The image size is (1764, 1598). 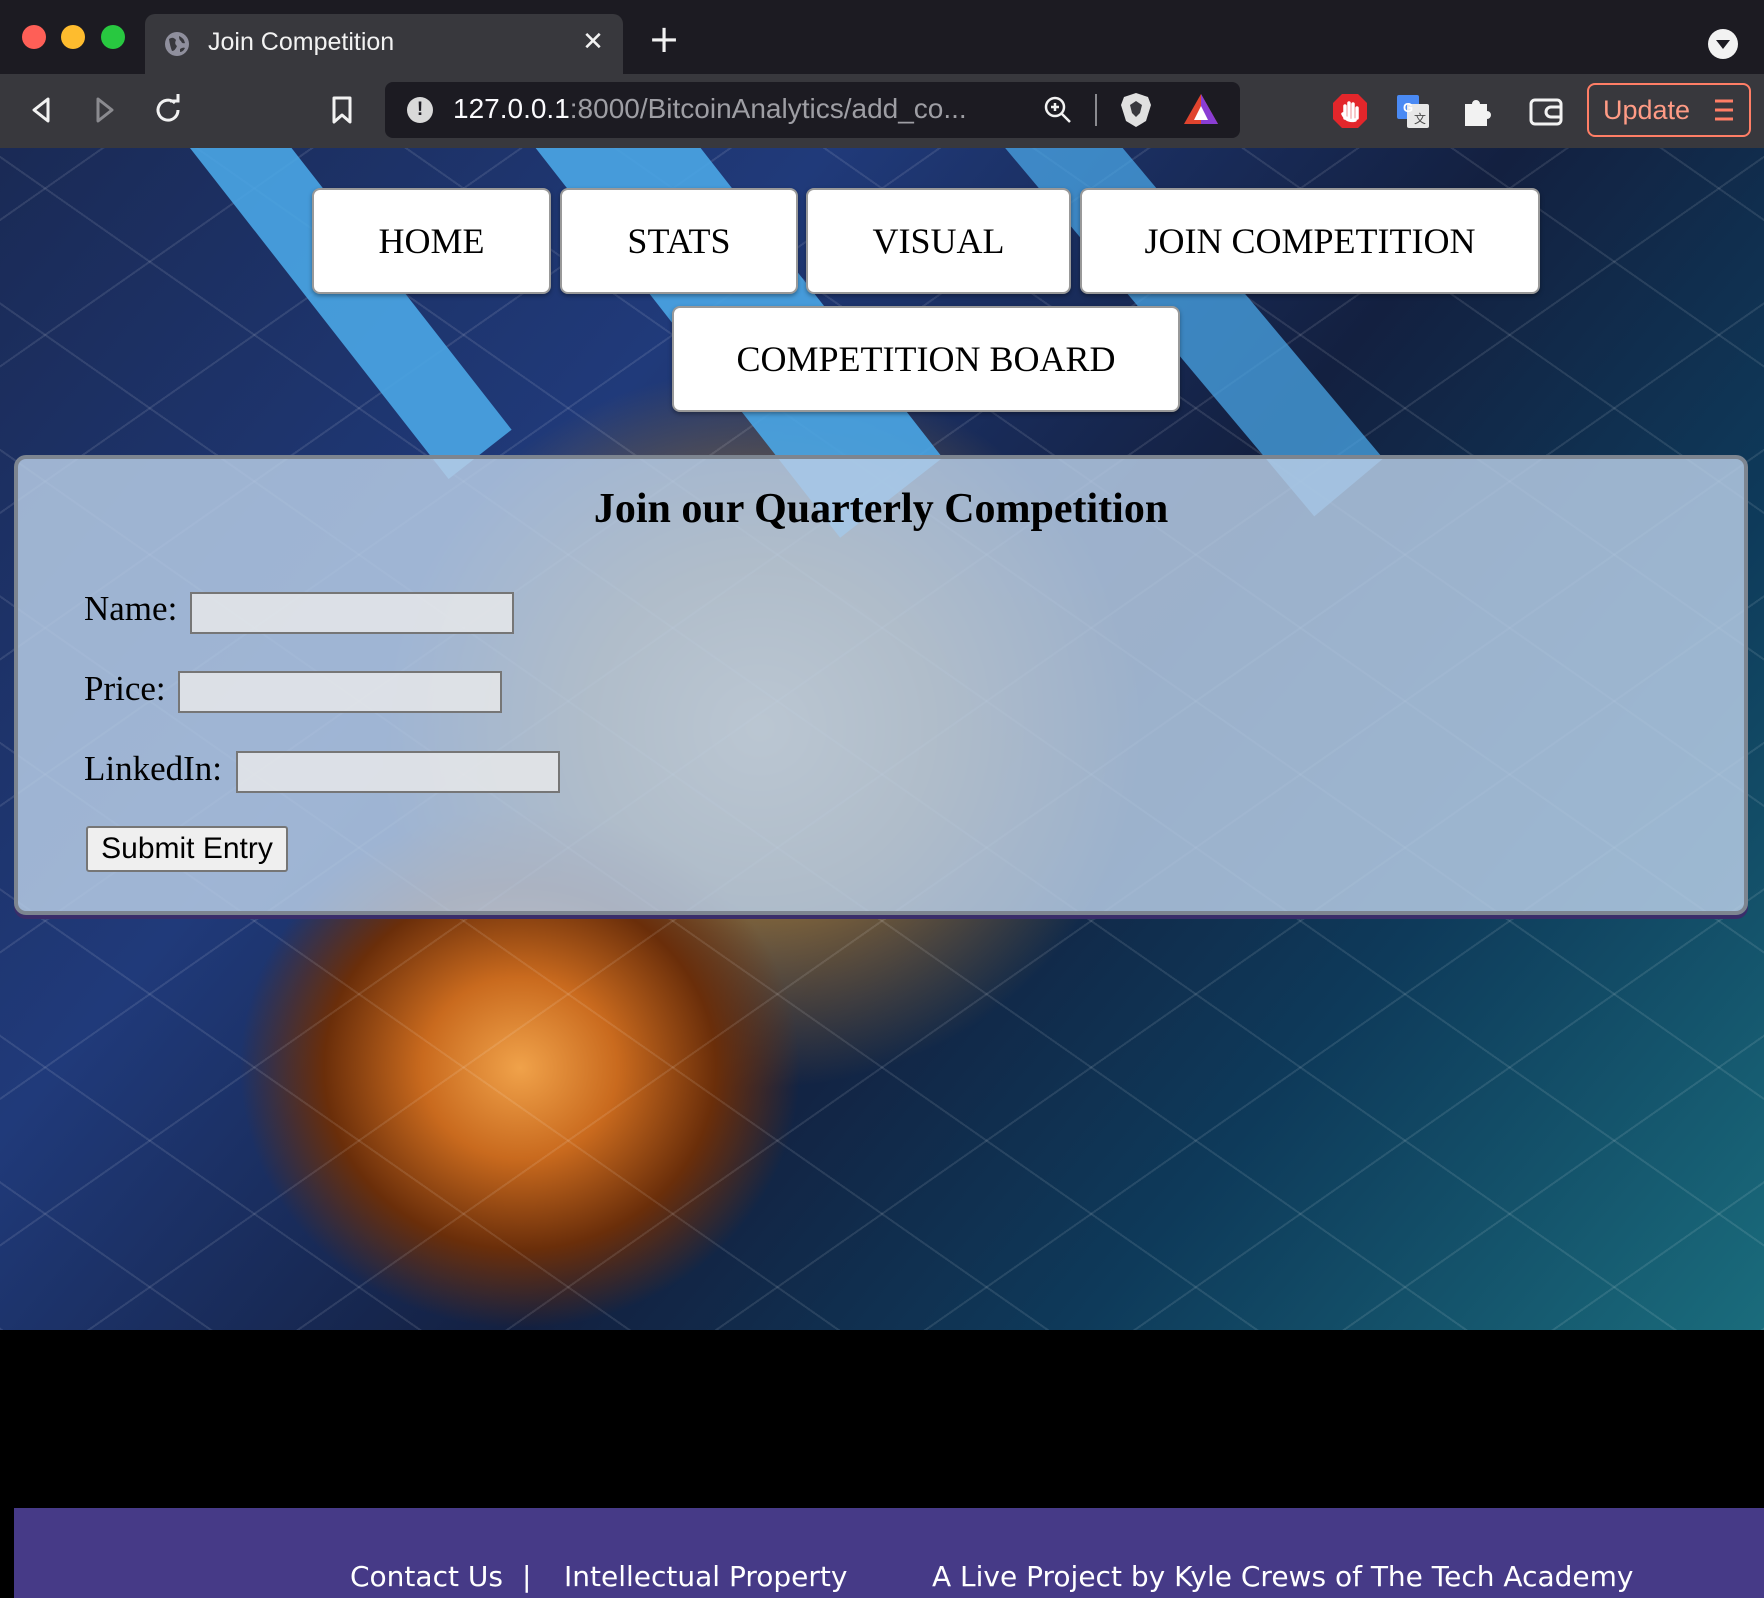 I want to click on svg-text: 文, so click(x=1420, y=118).